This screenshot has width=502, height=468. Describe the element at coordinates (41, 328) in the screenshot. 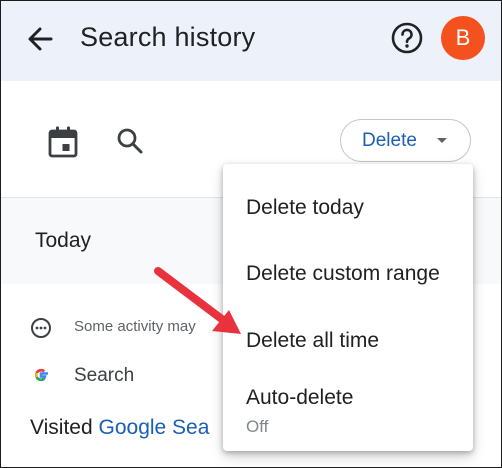

I see `info-icon` at that location.